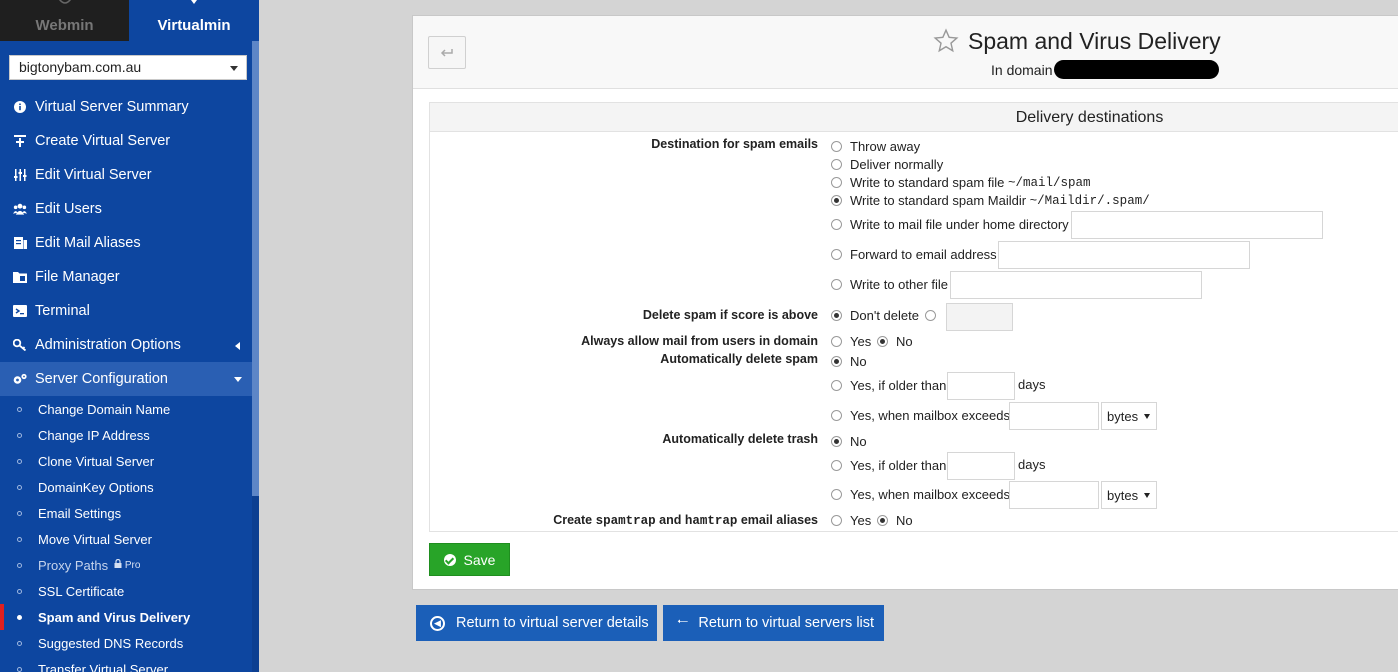  I want to click on option-deliver-normally: Deliver normally, so click(887, 164).